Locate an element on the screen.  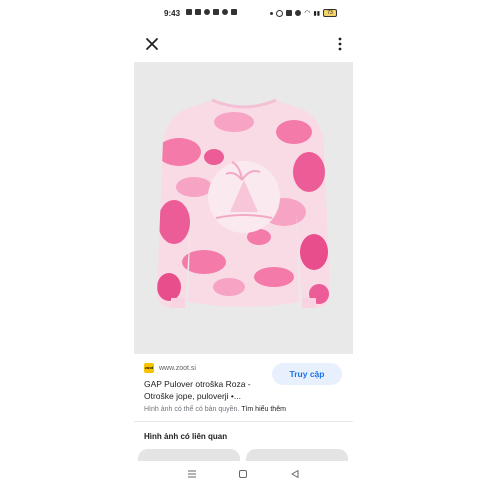
close-icon is located at coordinates (152, 44).